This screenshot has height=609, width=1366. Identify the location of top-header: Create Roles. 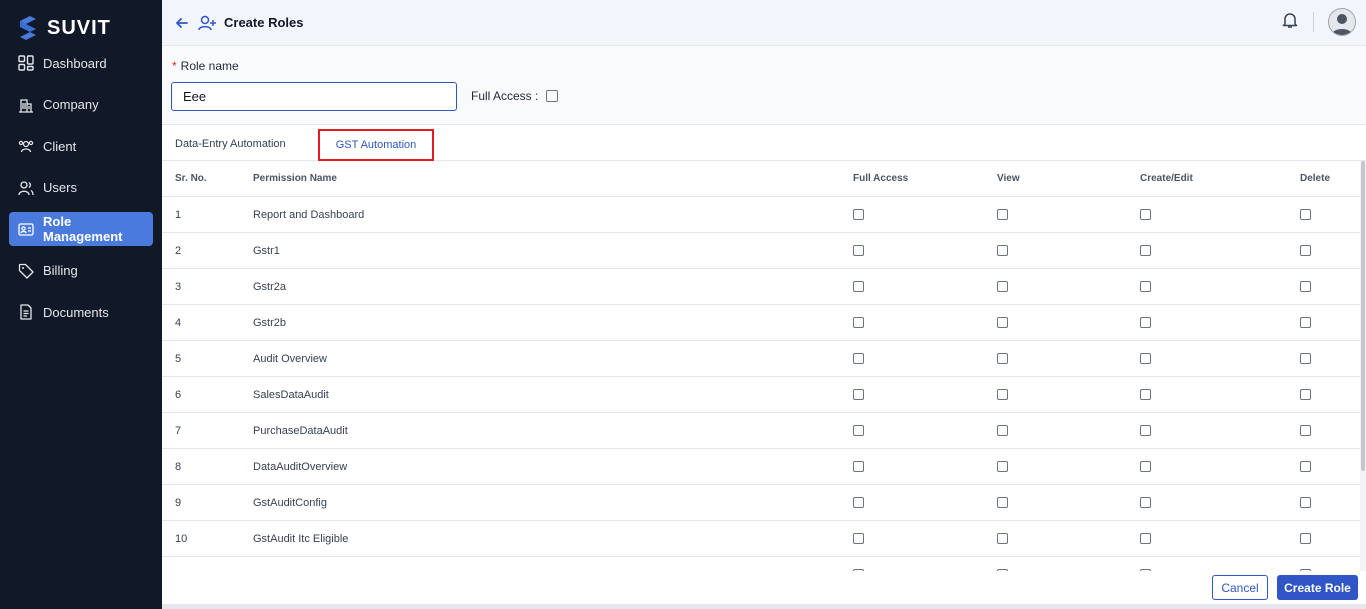
(764, 23).